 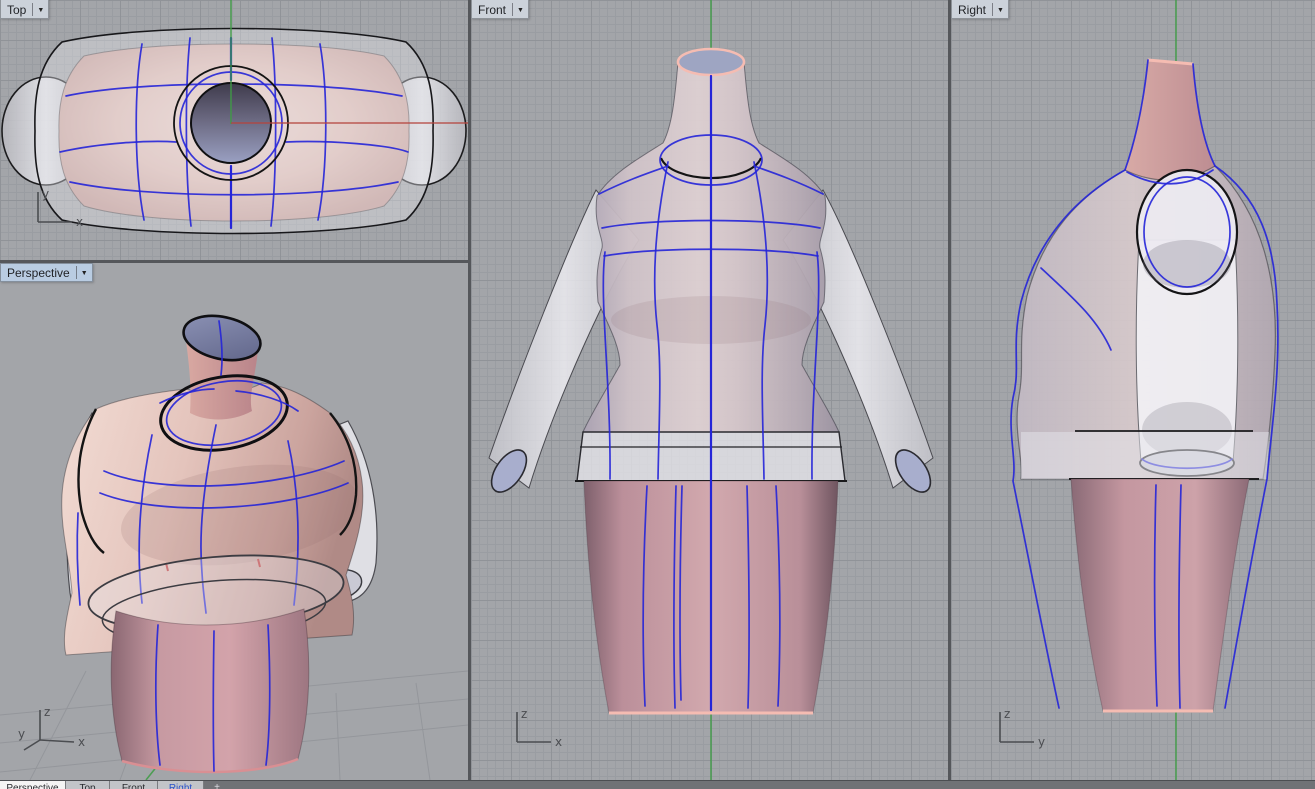 I want to click on viewport-title-text: Perspective, so click(x=38, y=272).